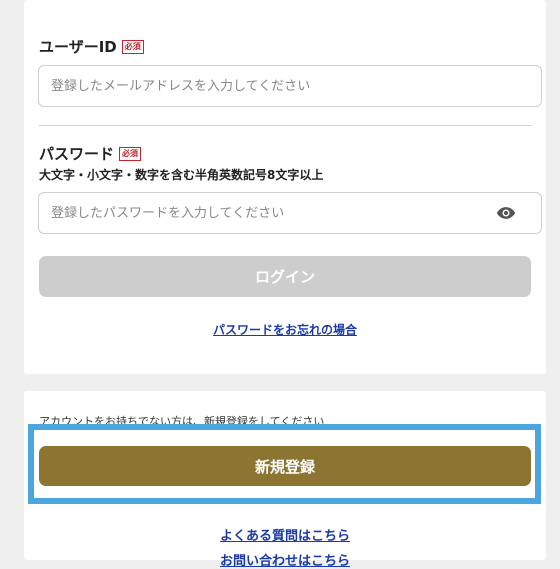  Describe the element at coordinates (506, 213) in the screenshot. I see `eye-icon` at that location.